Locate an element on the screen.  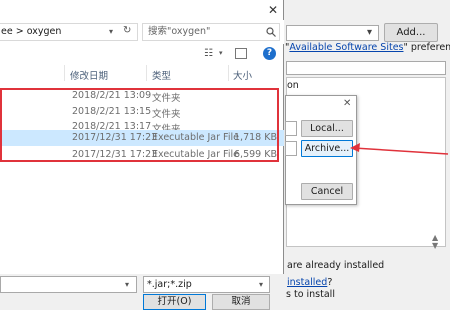
install-hint: s to install is located at coordinates (310, 294).